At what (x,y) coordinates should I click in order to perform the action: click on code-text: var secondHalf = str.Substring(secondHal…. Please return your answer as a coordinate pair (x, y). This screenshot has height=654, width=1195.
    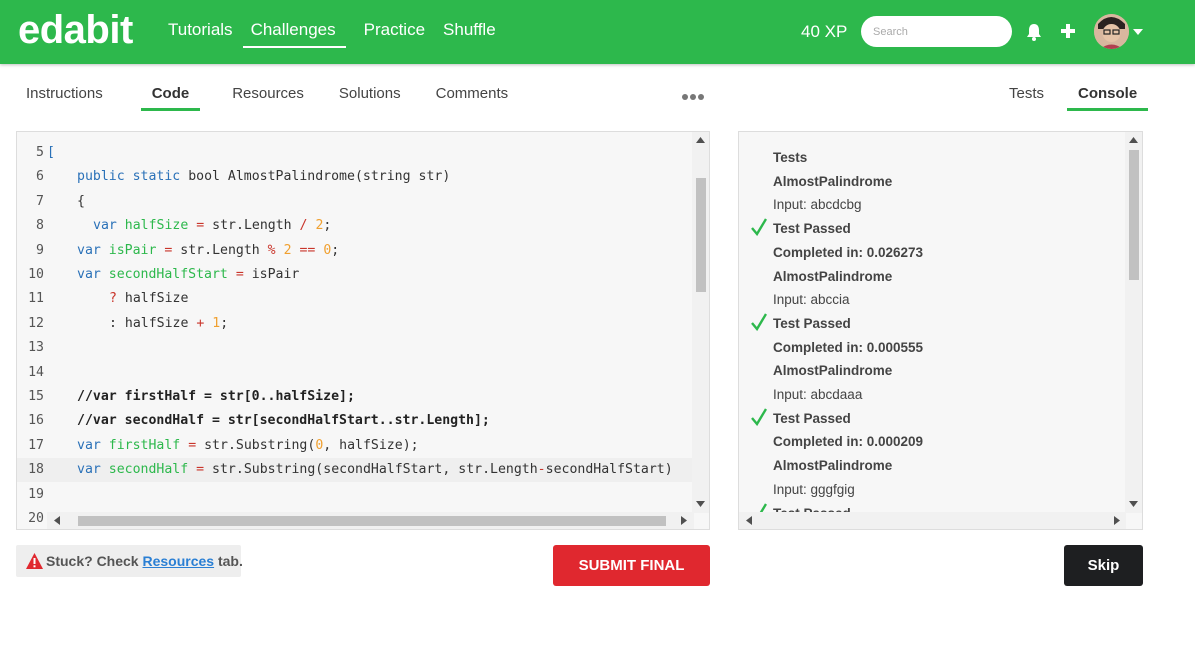
    Looking at the image, I should click on (375, 470).